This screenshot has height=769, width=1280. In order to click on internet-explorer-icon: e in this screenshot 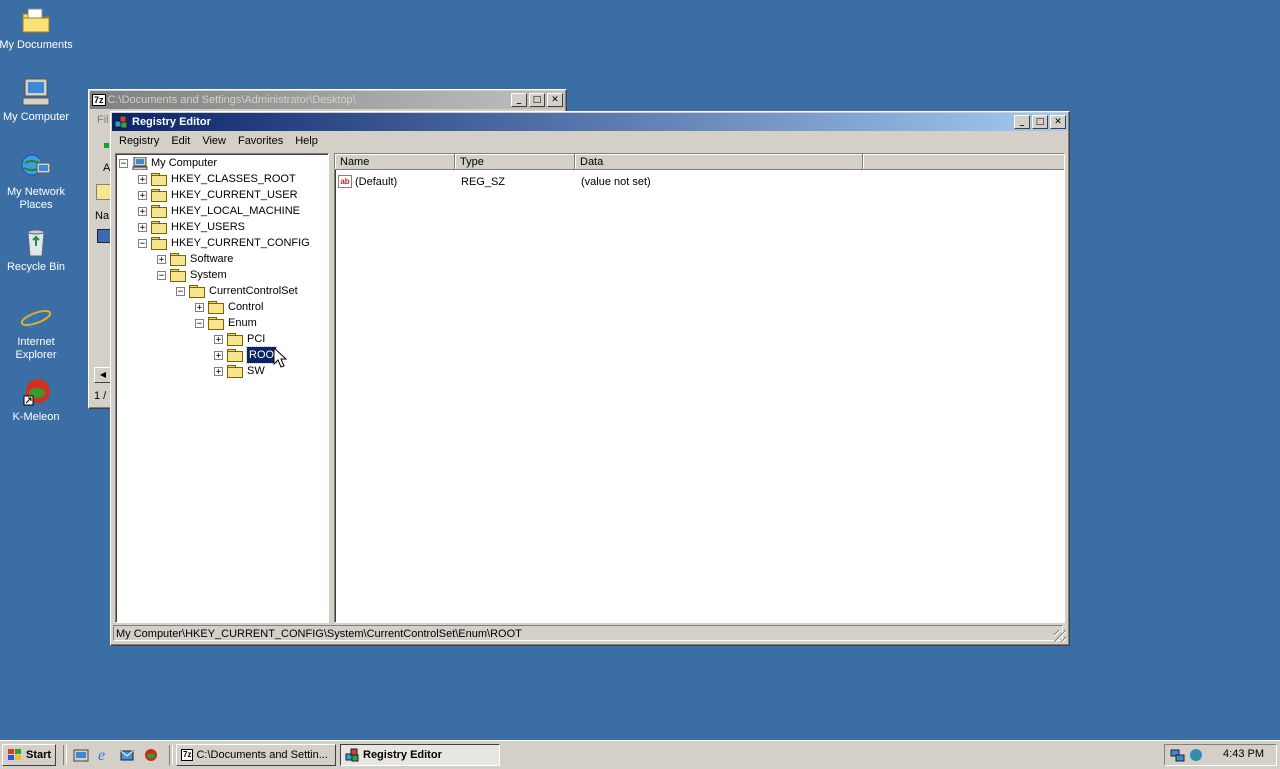, I will do `click(104, 755)`.